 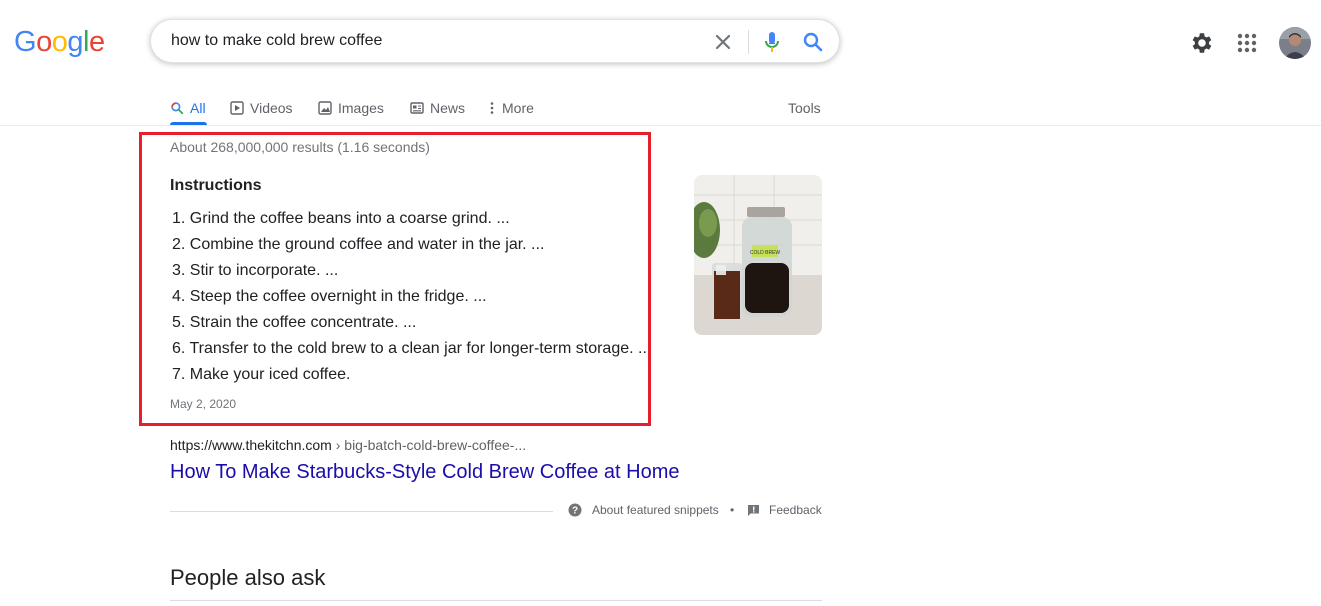 What do you see at coordinates (75, 42) in the screenshot?
I see `logo-letter: g` at bounding box center [75, 42].